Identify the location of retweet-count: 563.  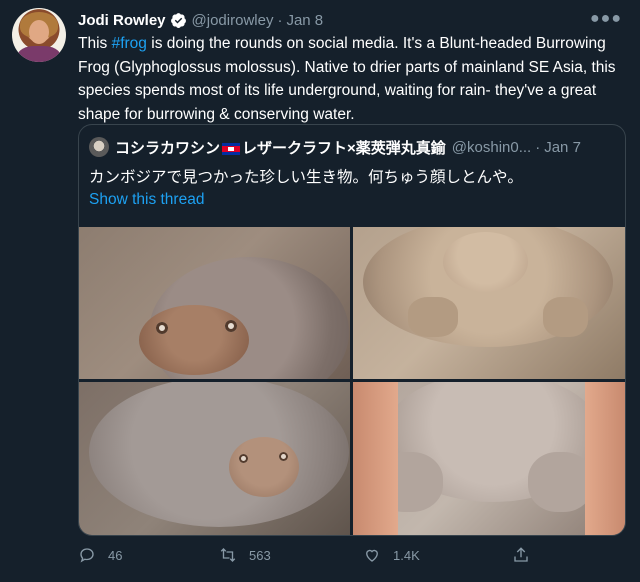
(260, 555).